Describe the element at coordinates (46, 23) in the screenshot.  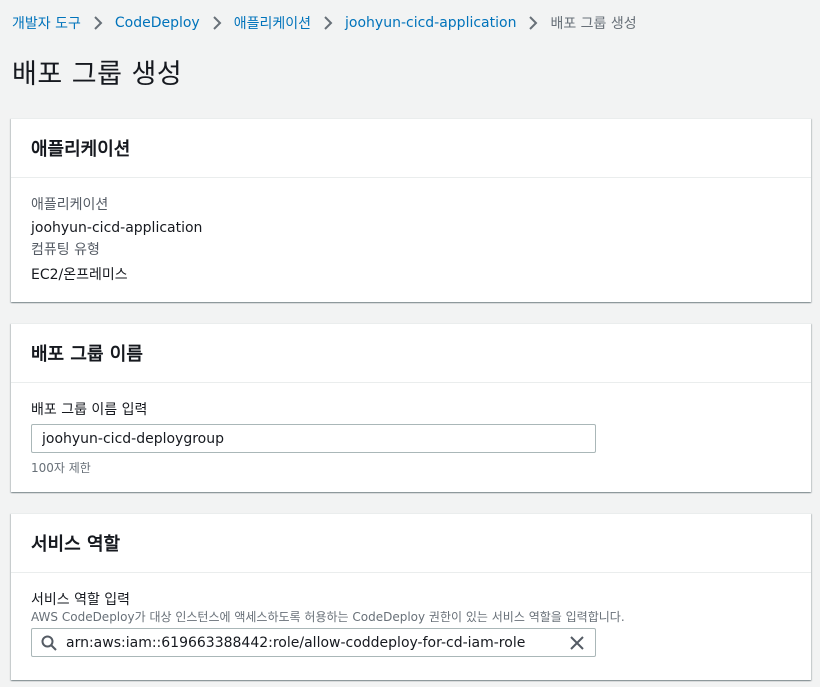
I see `breadcrumb-developer-tools: 개발자 도구` at that location.